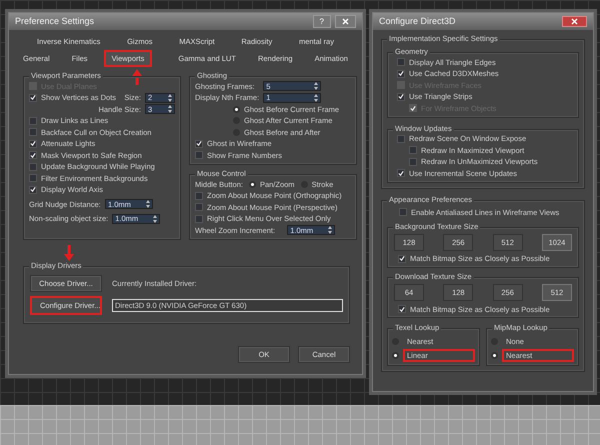 The width and height of the screenshot is (600, 445). I want to click on annotation-arrow-icon, so click(137, 77).